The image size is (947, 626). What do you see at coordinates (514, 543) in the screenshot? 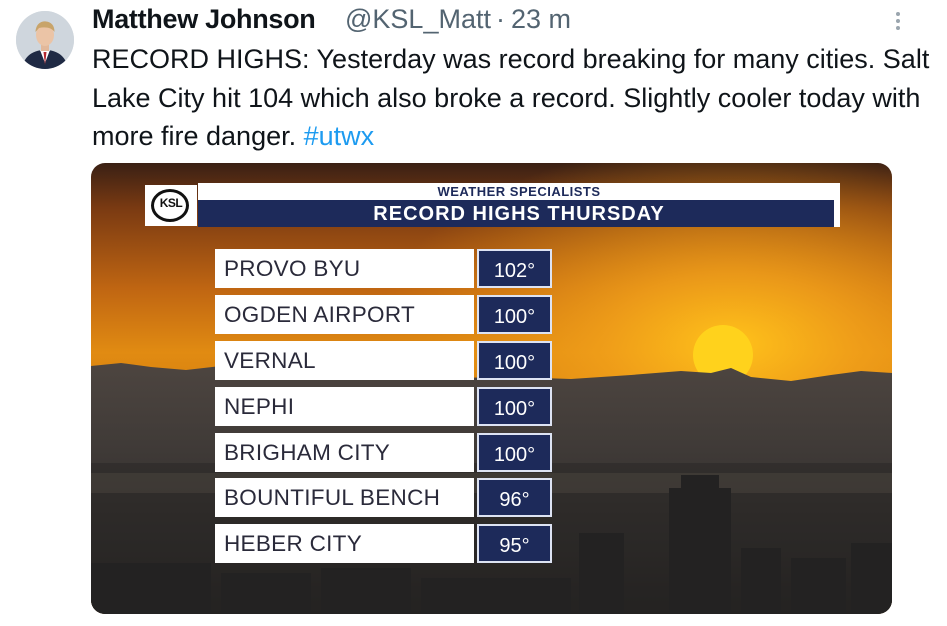
I see `city-temp: 95°` at bounding box center [514, 543].